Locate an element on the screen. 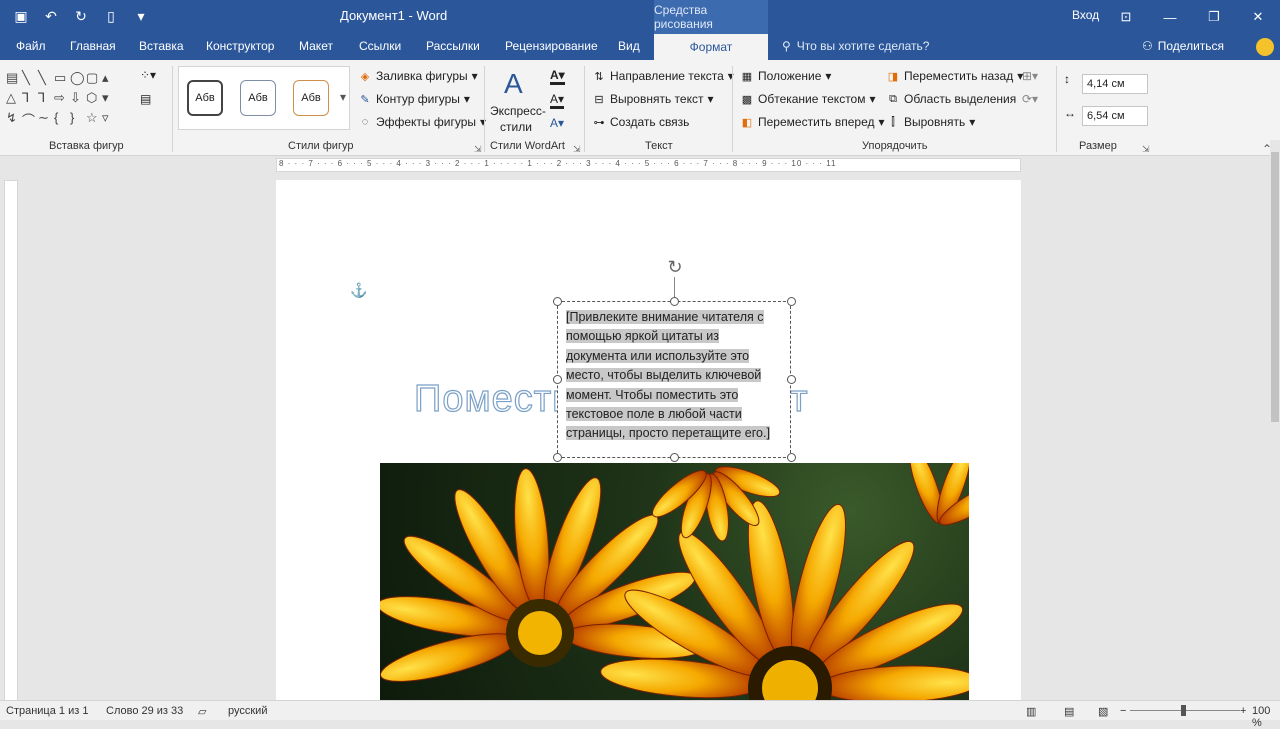 Image resolution: width=1280 pixels, height=729 pixels. shape-fill-button: ◈ Заливка фигуры ▾ is located at coordinates (418, 76).